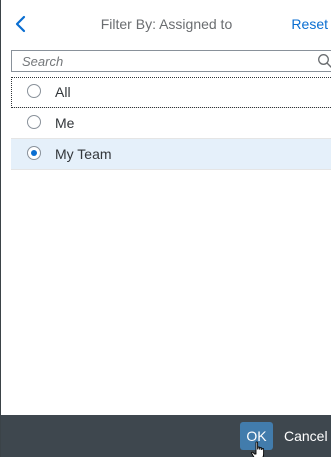  I want to click on list-item-label: Me, so click(65, 123).